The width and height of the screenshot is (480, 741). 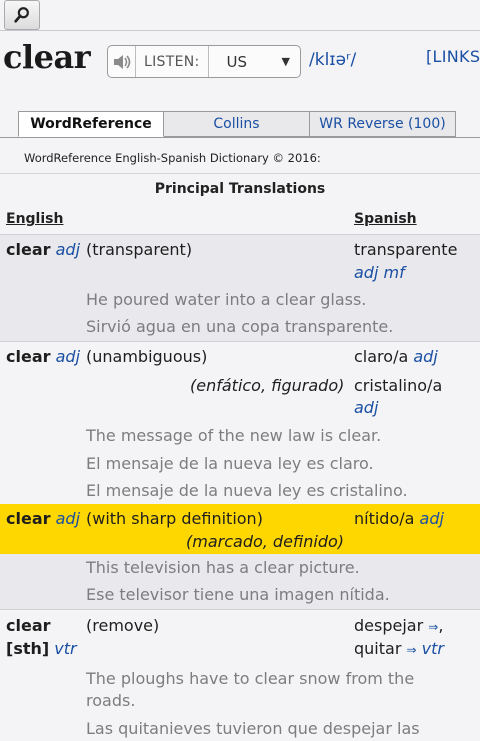 What do you see at coordinates (172, 61) in the screenshot?
I see `listen-label: LISTEN:` at bounding box center [172, 61].